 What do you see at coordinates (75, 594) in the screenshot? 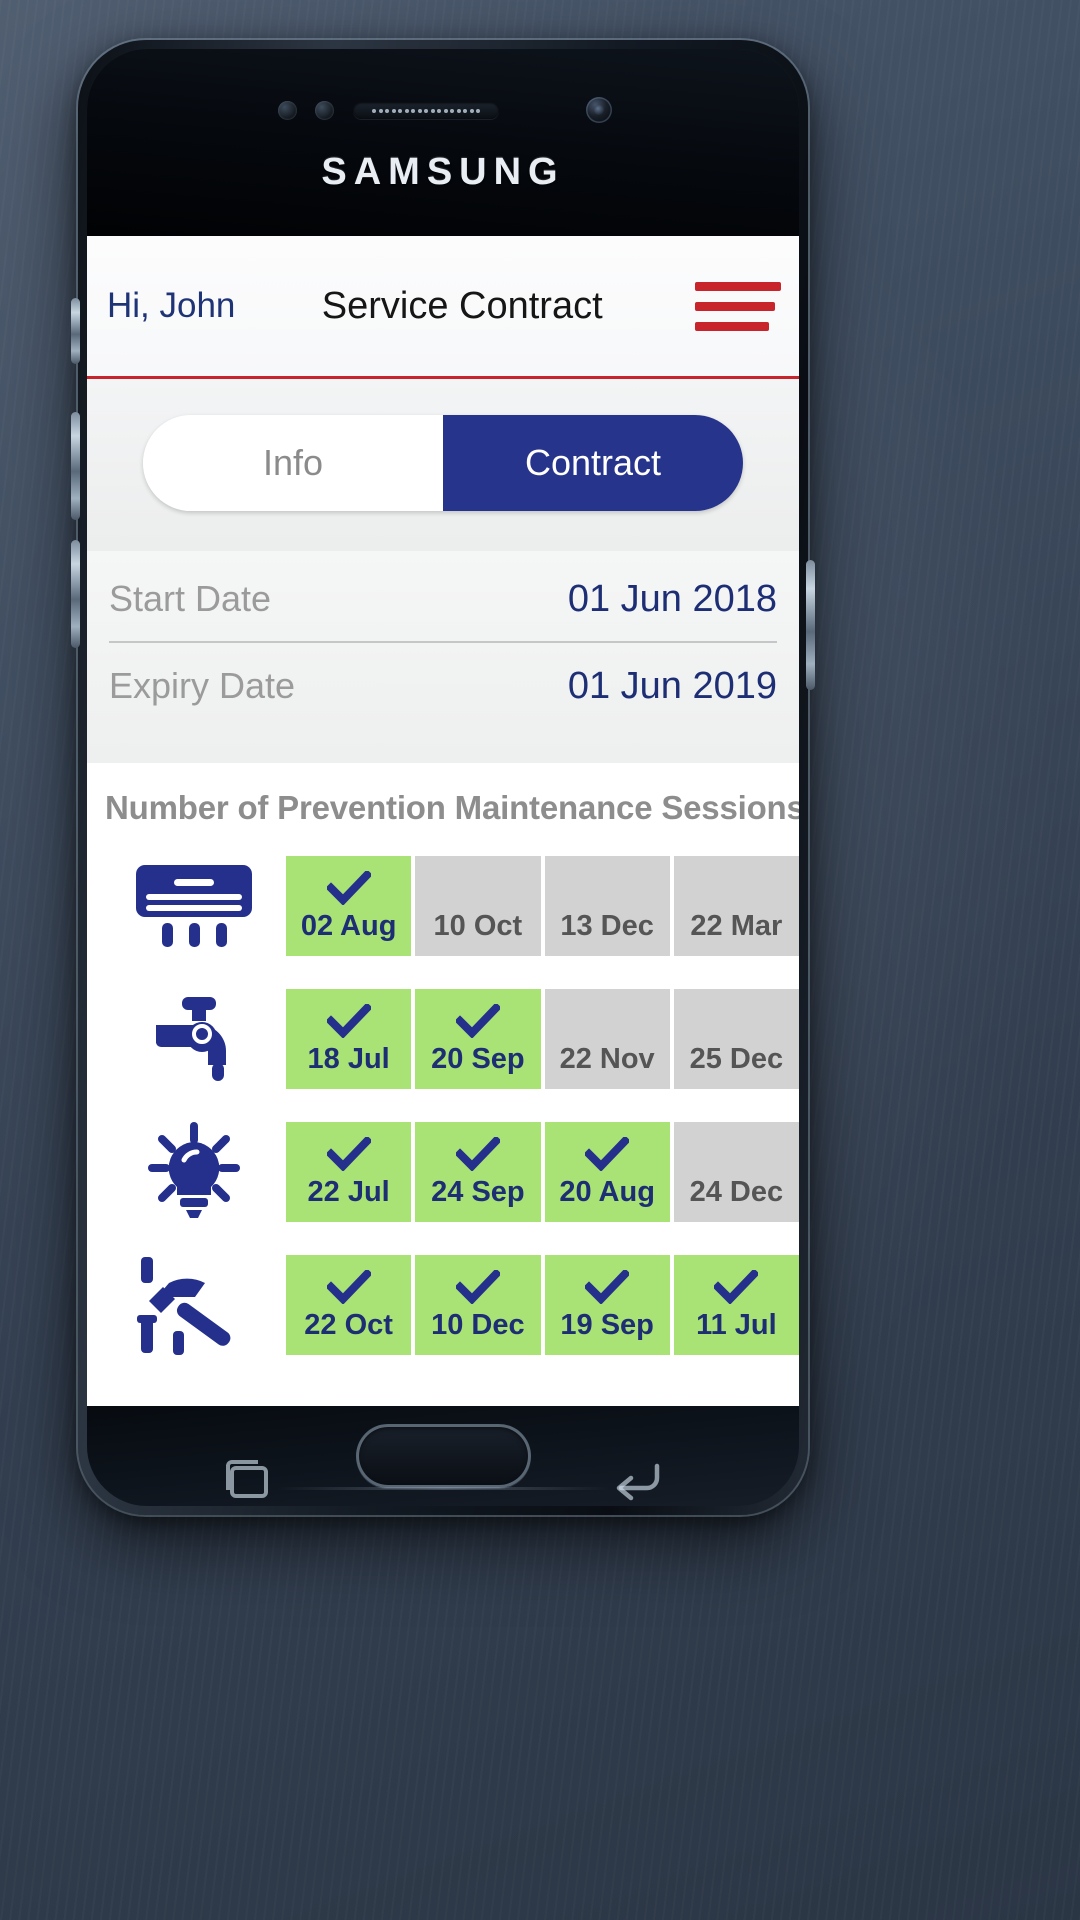
I see `side-rail` at bounding box center [75, 594].